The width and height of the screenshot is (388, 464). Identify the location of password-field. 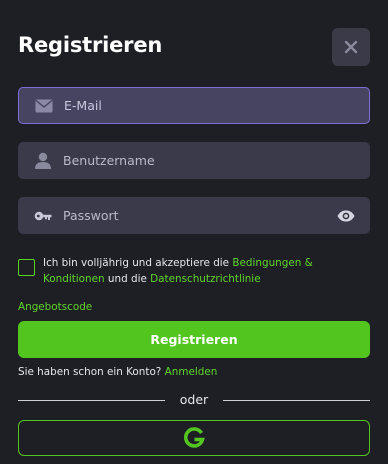
(194, 215).